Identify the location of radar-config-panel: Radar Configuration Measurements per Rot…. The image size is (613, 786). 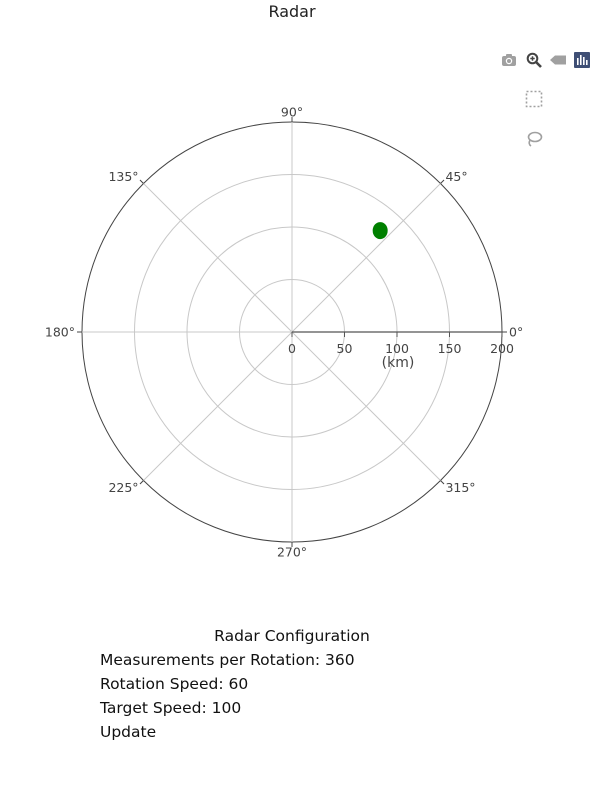
(300, 684).